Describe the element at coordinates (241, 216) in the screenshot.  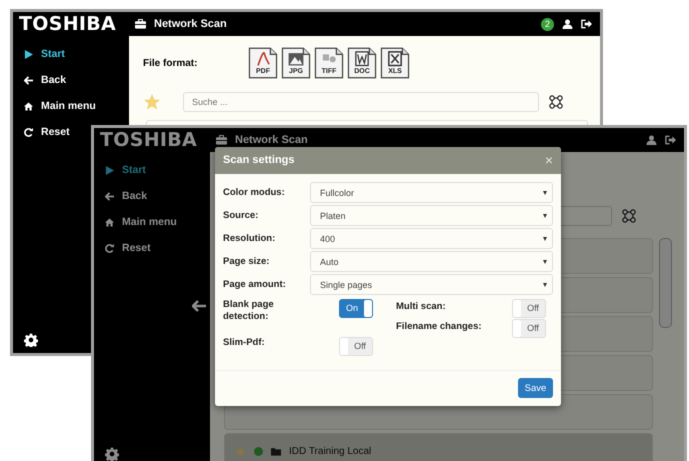
I see `field-label: Source:` at that location.